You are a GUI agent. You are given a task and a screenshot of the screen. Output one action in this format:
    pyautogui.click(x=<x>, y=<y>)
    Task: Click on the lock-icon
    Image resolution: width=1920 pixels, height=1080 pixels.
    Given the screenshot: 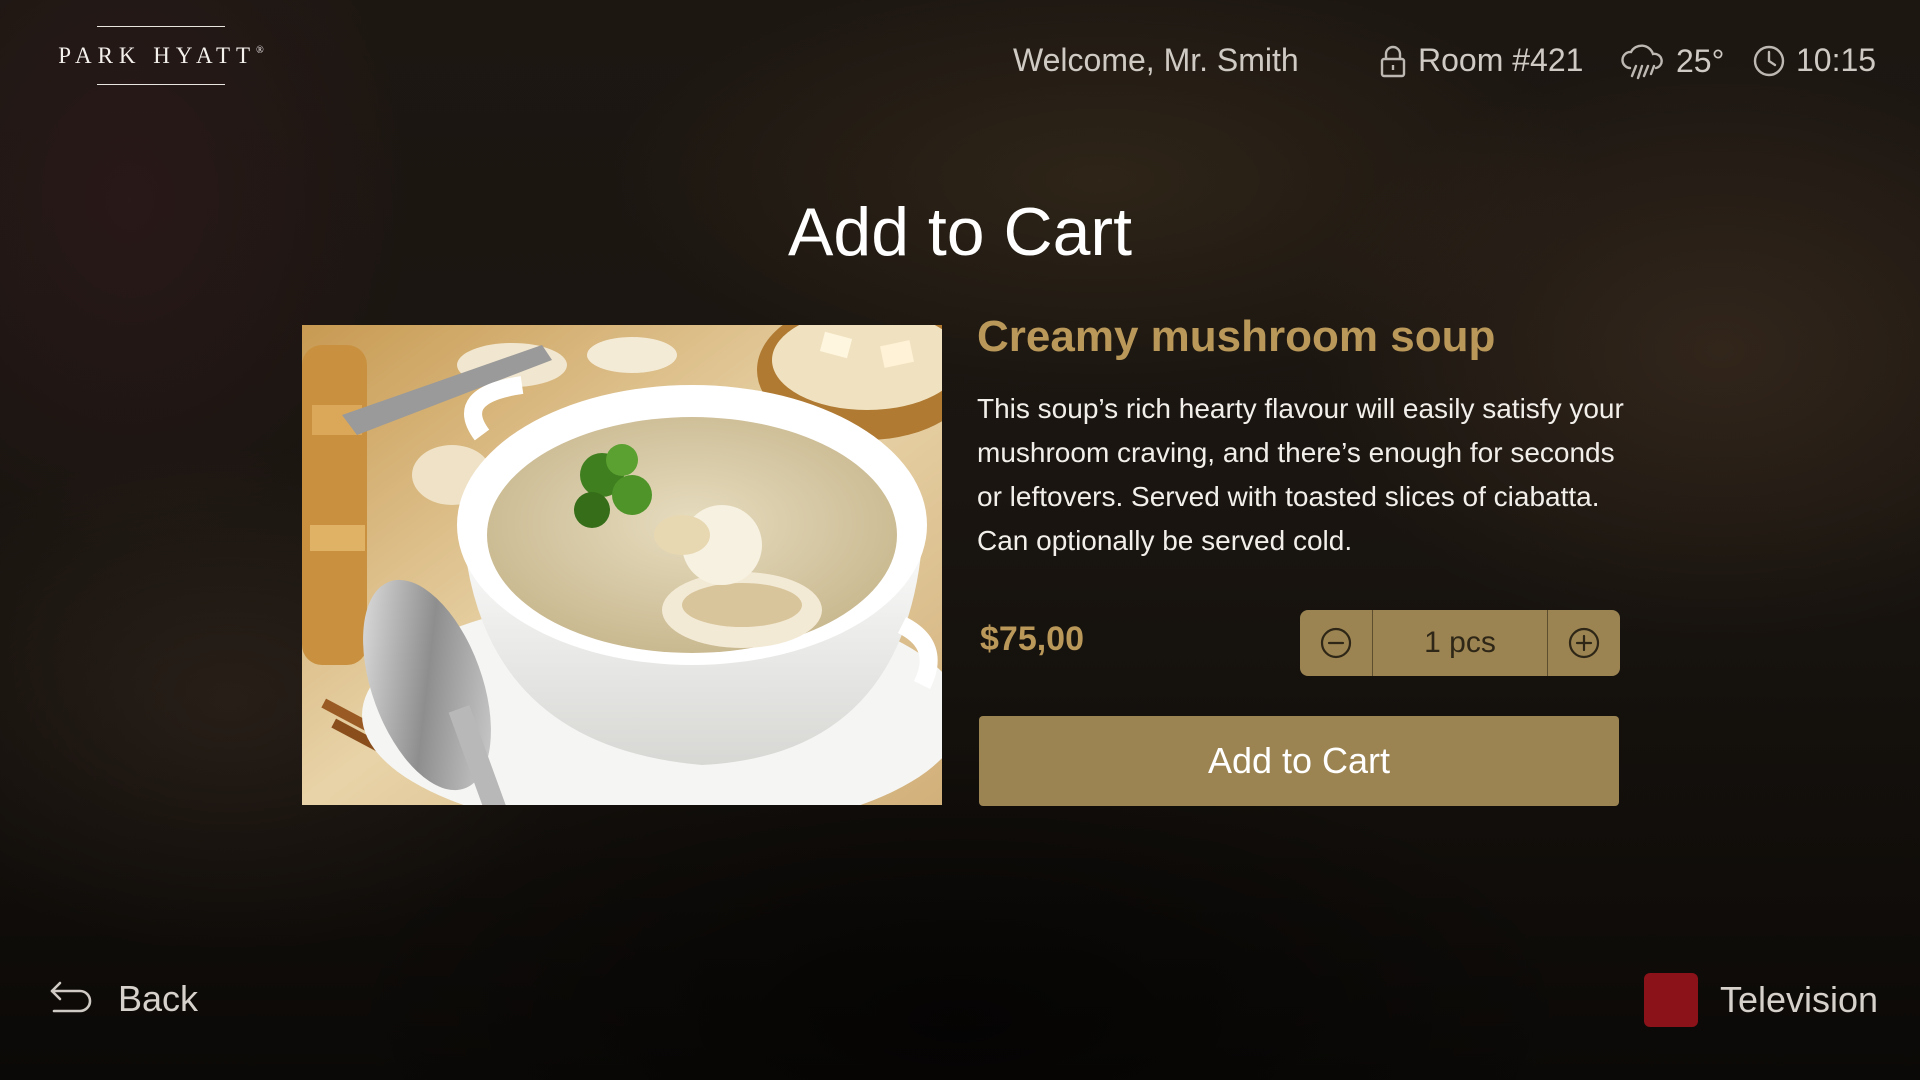 What is the action you would take?
    pyautogui.click(x=1393, y=61)
    